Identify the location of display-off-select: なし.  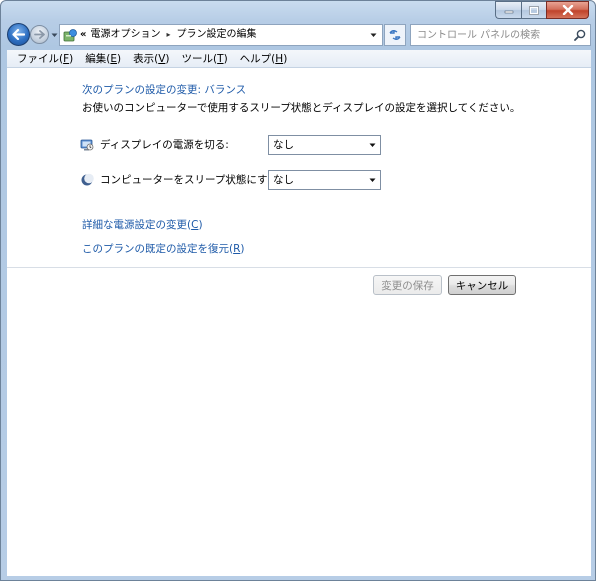
(324, 145).